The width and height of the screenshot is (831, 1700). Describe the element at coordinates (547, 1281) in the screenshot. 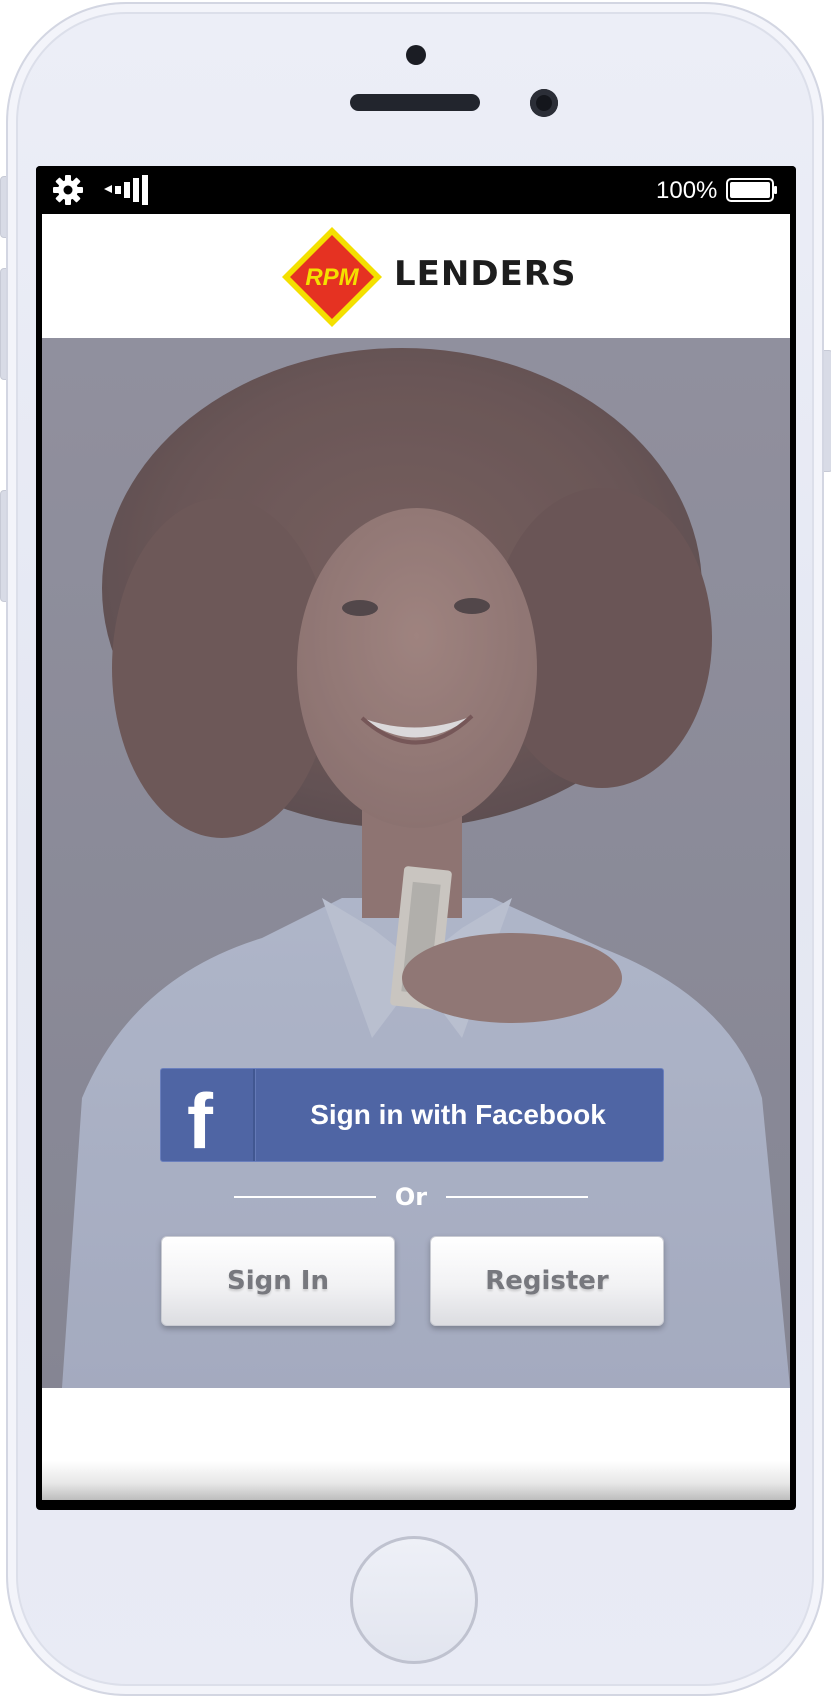

I see `register-button: Register` at that location.